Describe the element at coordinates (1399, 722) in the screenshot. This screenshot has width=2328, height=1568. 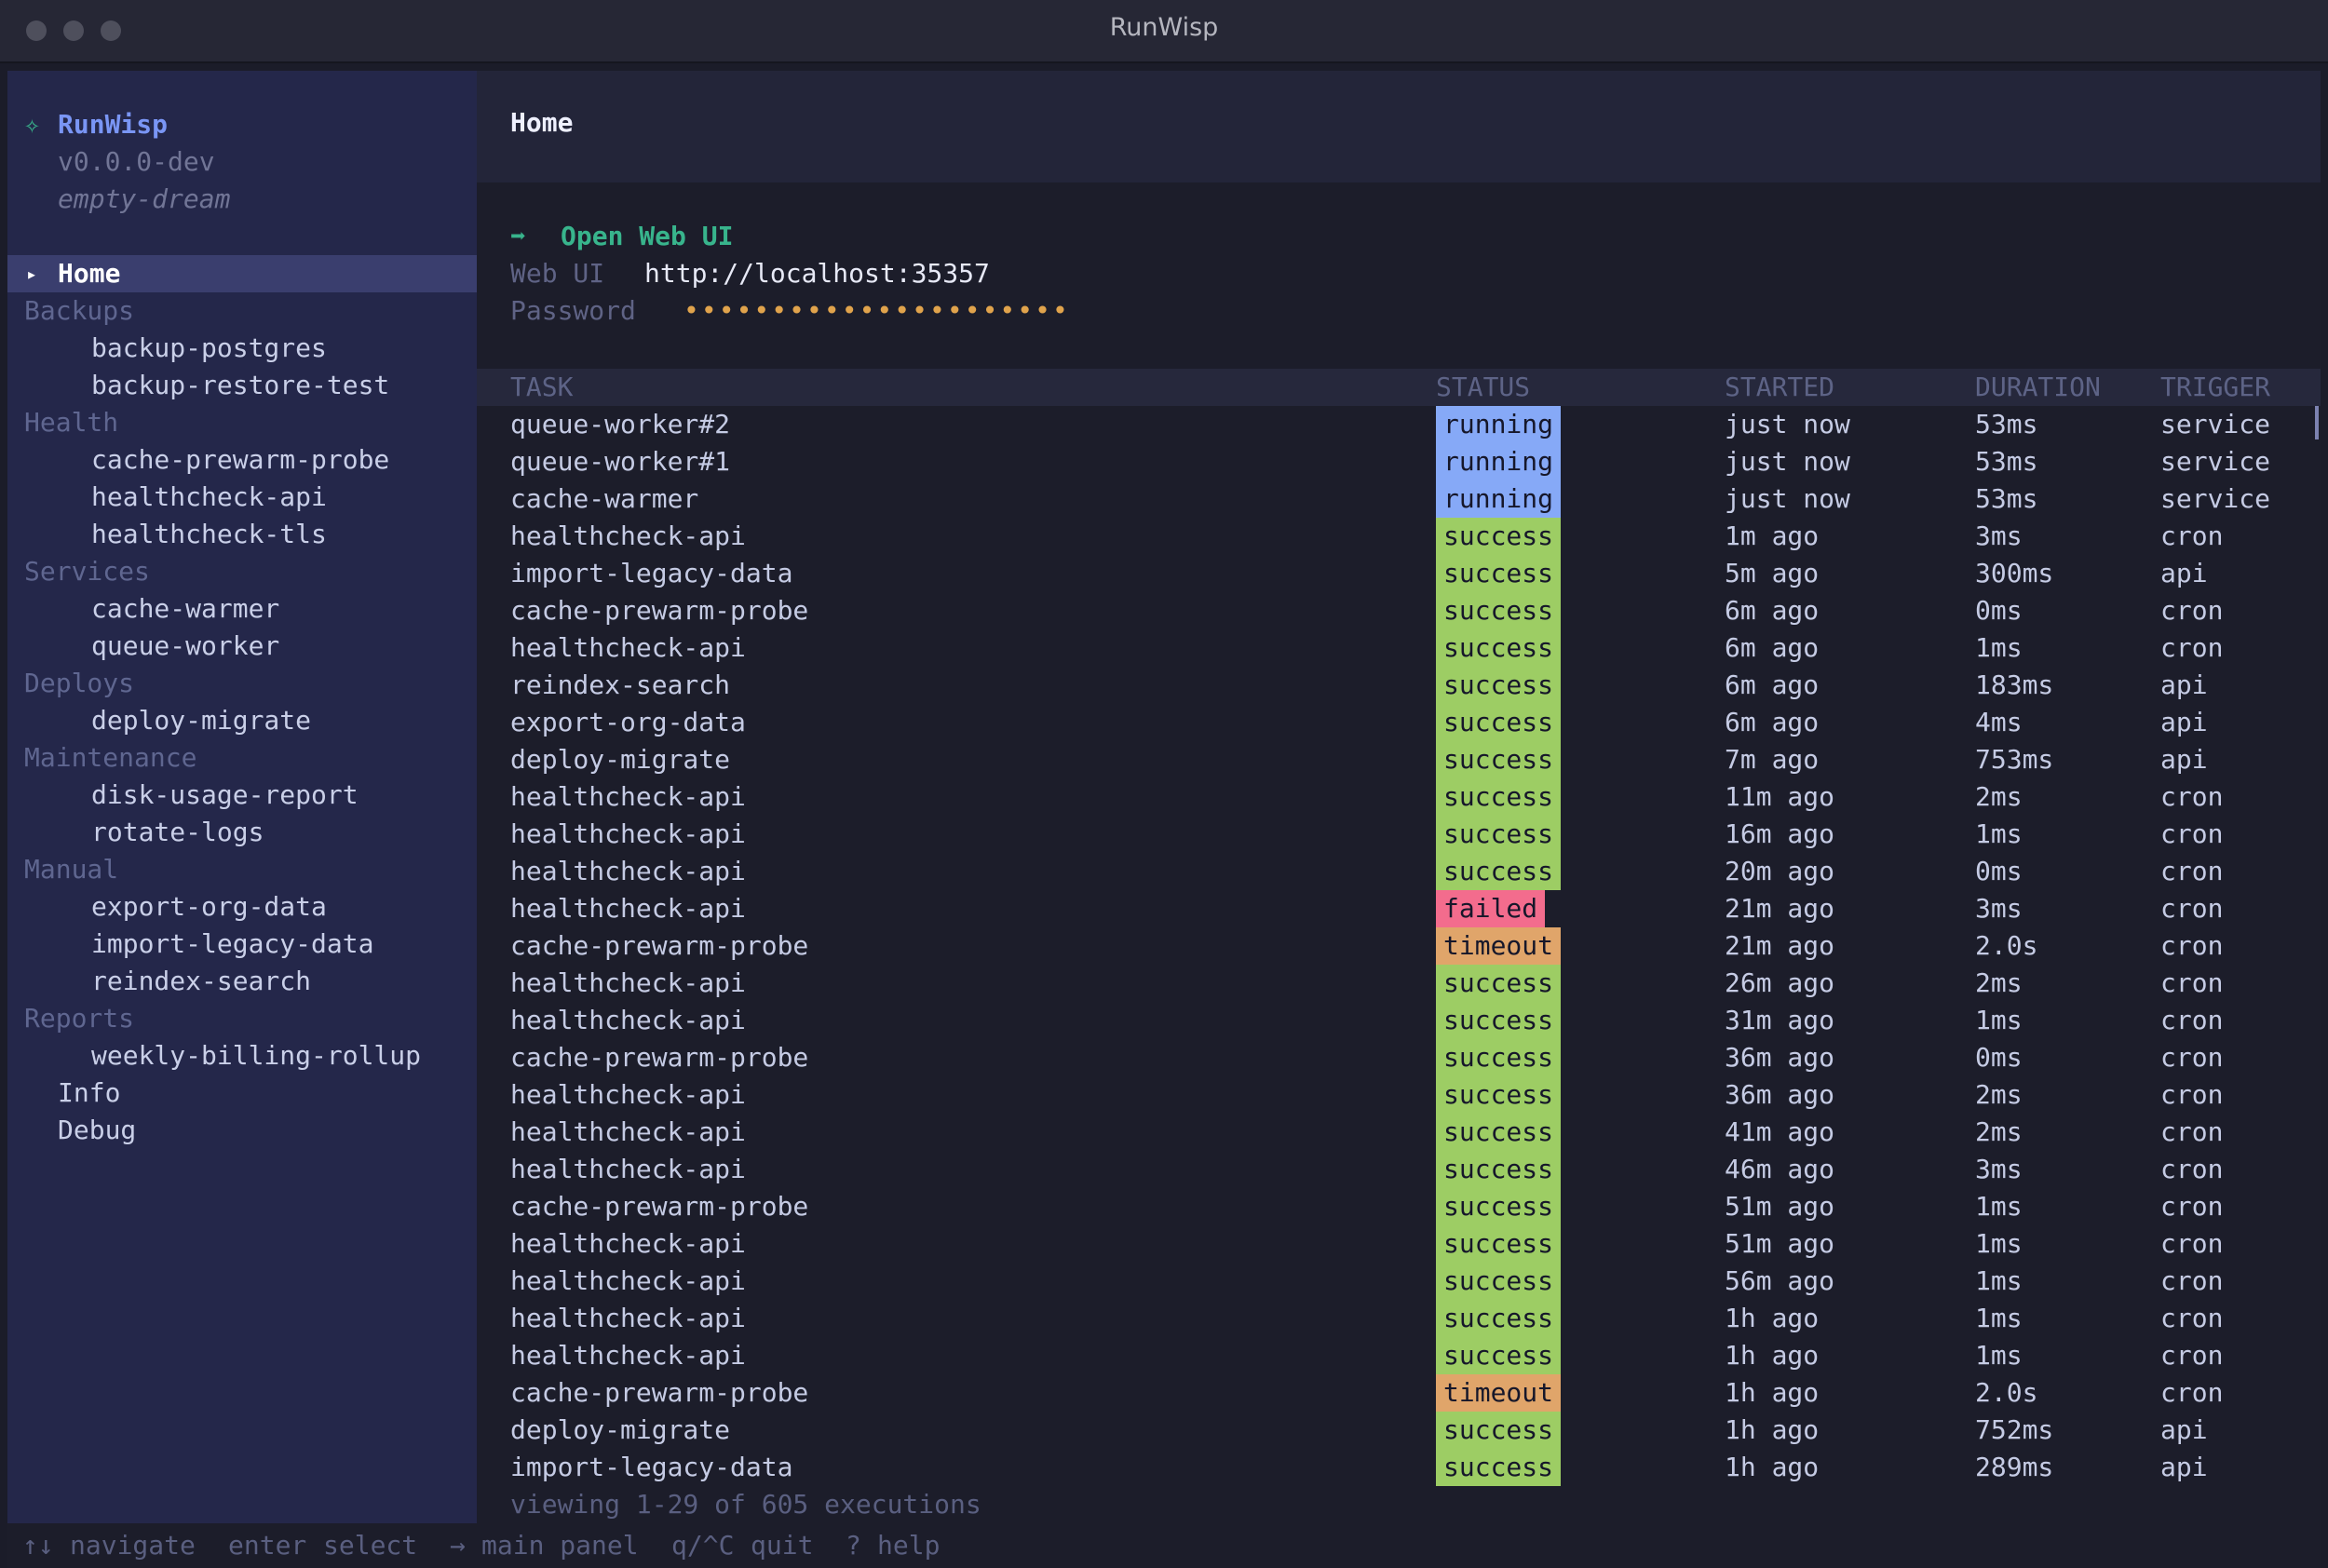
I see `table-row: export-org-data 6m ago 4ms api success` at that location.